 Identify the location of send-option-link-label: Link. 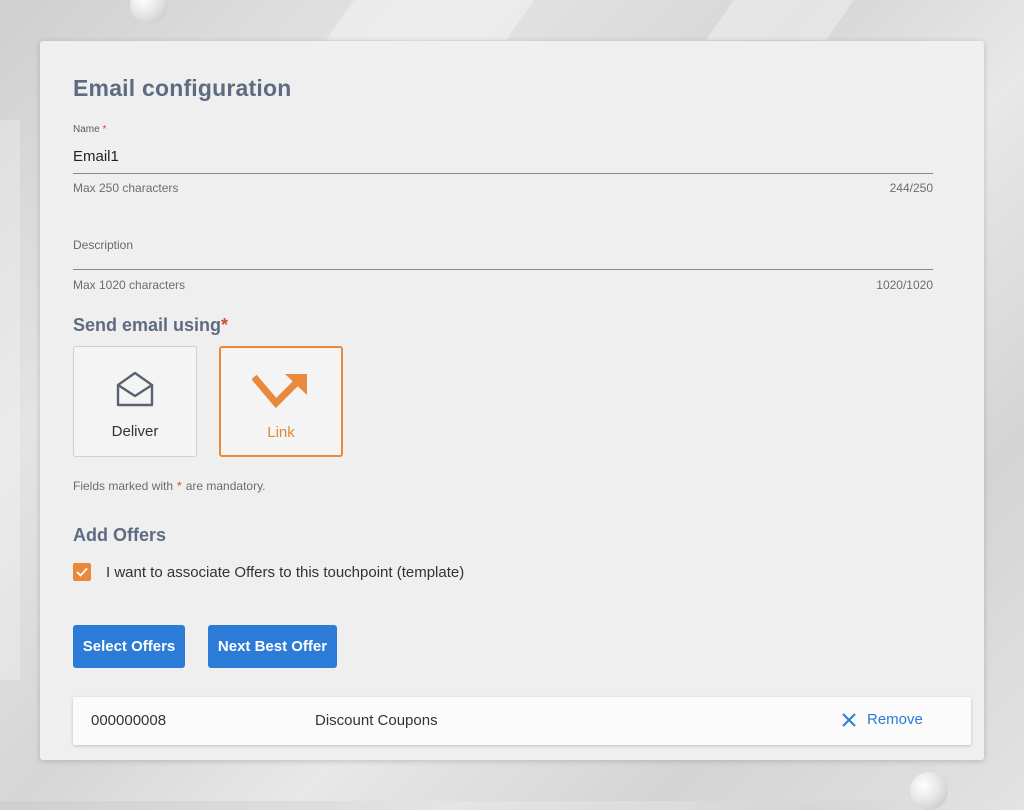
(281, 432).